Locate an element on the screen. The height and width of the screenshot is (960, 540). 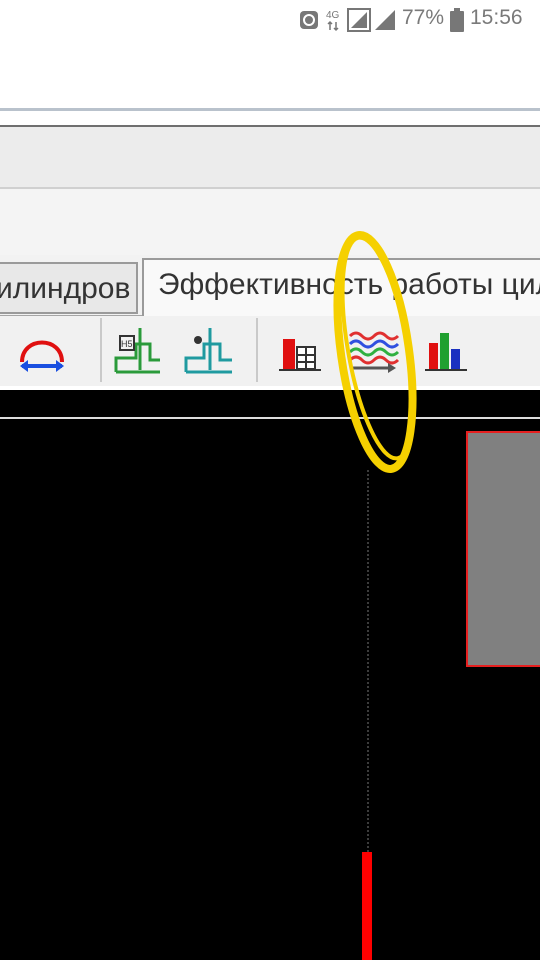
tab-label: Эффективность работы цил is located at coordinates (349, 284).